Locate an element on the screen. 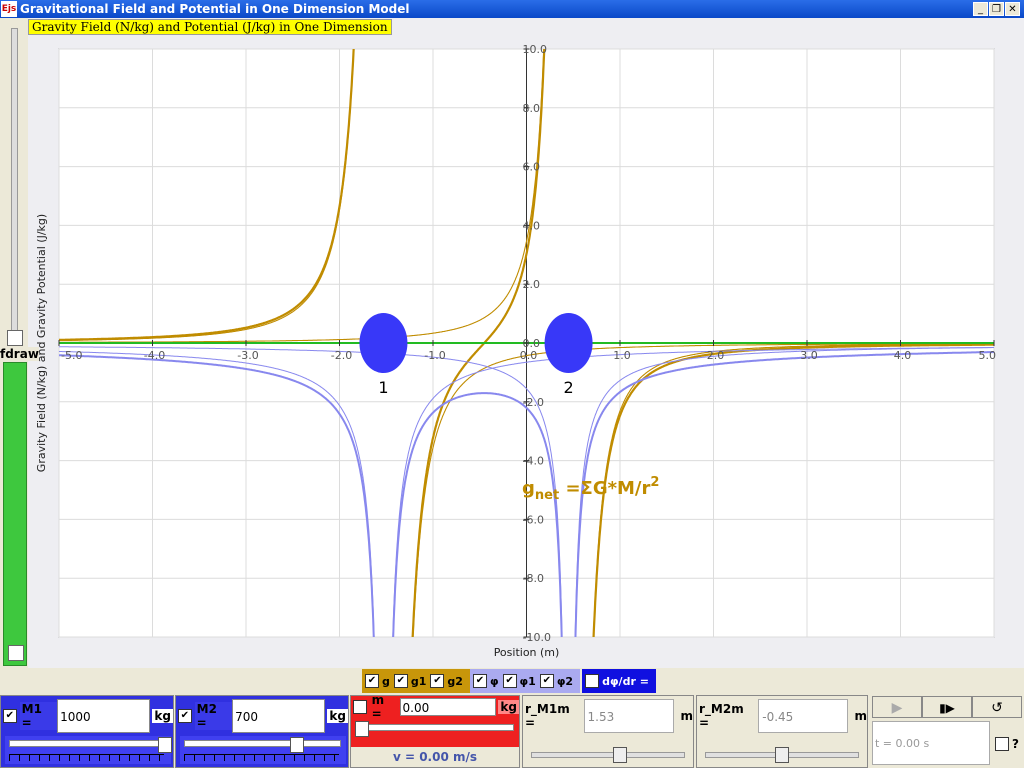 The height and width of the screenshot is (768, 1024). legend-g2-checkbox: ✔ is located at coordinates (437, 681).